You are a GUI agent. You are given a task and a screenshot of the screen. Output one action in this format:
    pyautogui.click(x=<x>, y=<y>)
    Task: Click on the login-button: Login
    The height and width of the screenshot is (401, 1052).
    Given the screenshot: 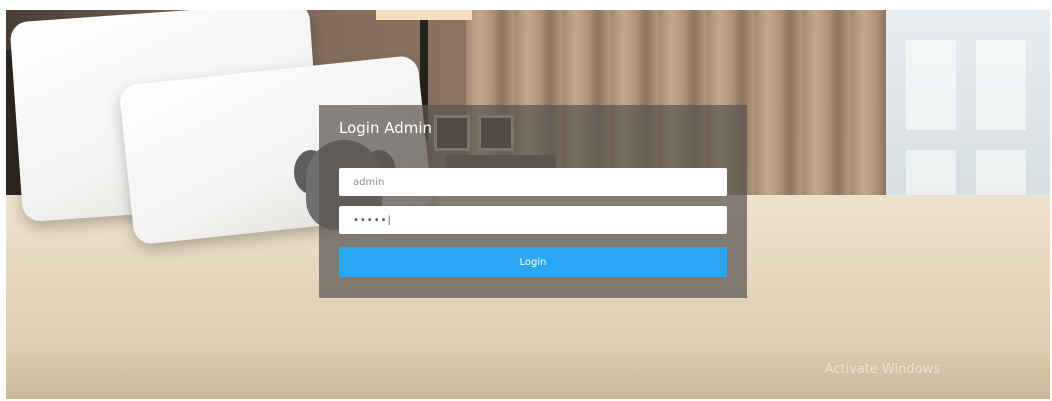 What is the action you would take?
    pyautogui.click(x=533, y=262)
    